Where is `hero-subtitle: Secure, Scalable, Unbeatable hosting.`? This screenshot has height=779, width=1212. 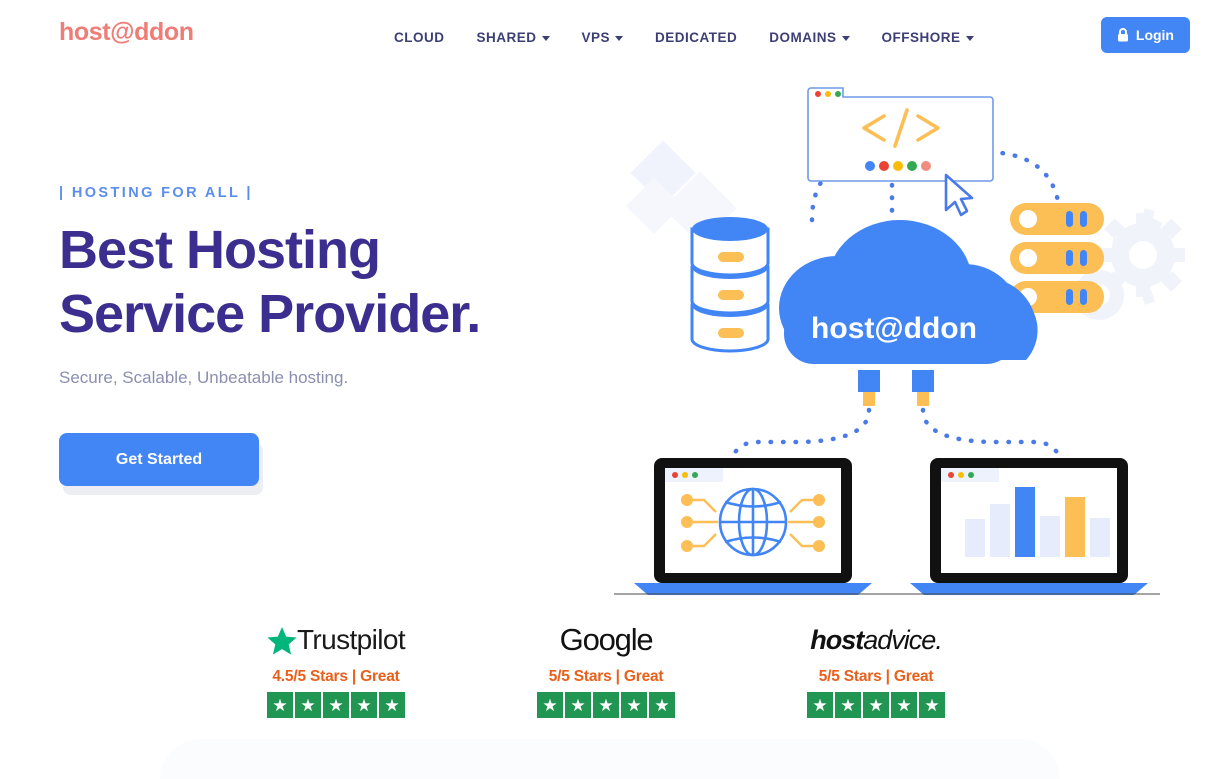 hero-subtitle: Secure, Scalable, Unbeatable hosting. is located at coordinates (204, 378).